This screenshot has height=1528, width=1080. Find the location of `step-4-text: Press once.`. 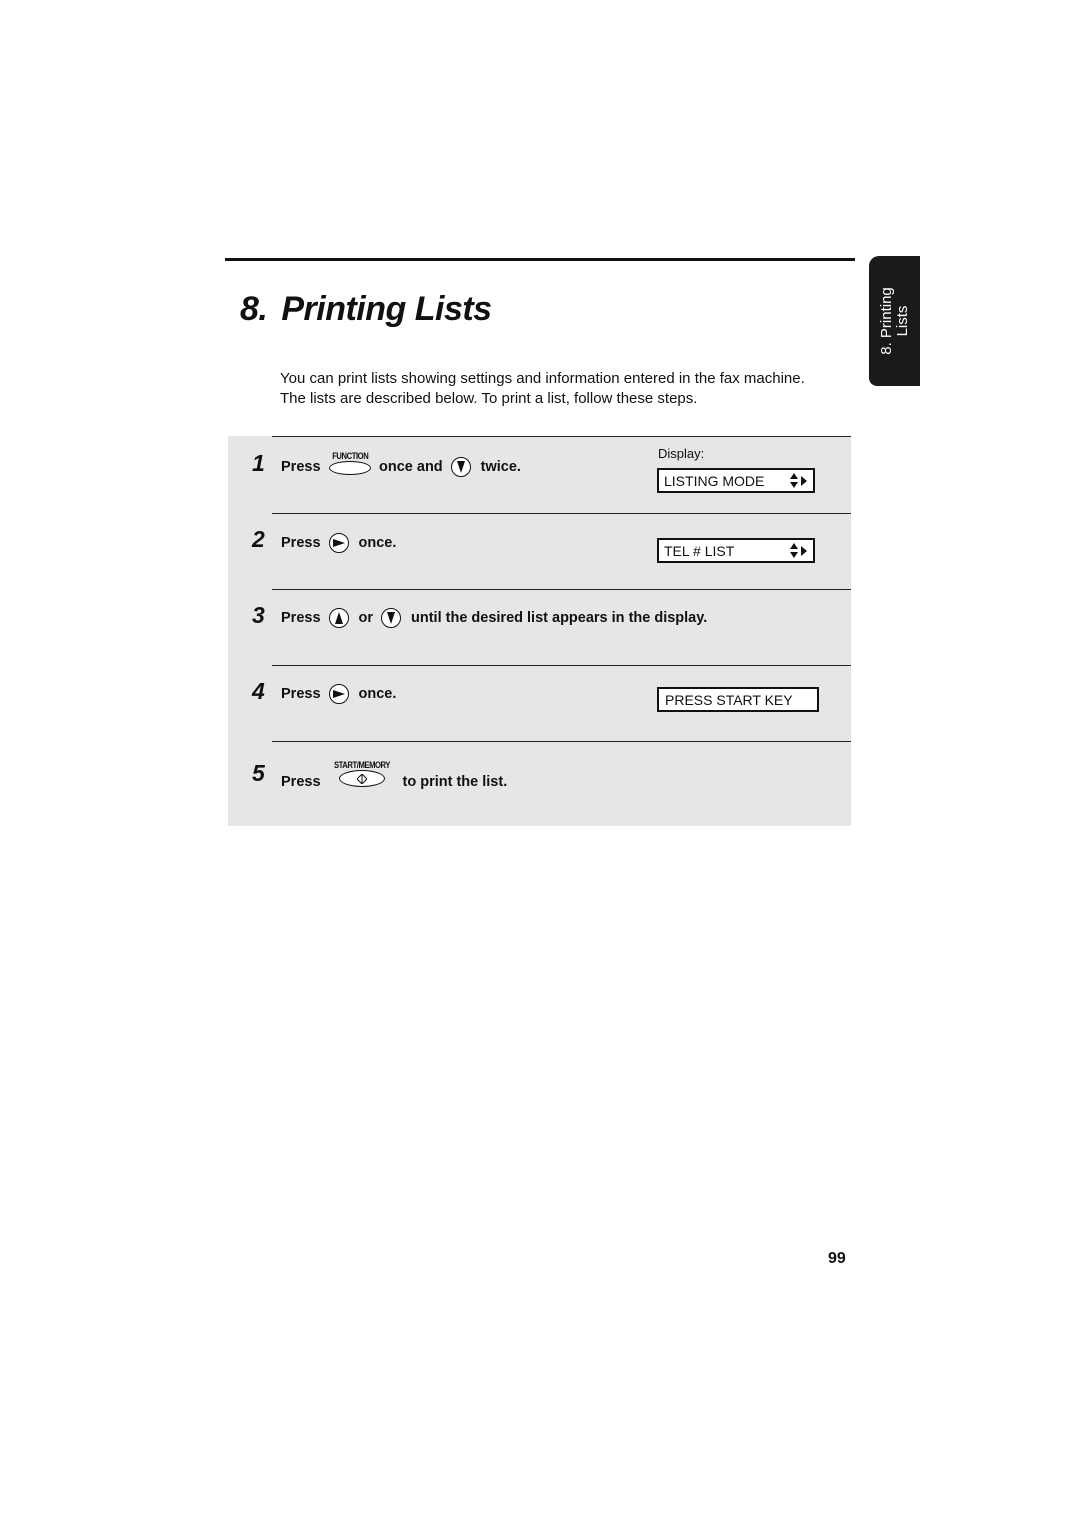

step-4-text: Press once. is located at coordinates (338, 694).